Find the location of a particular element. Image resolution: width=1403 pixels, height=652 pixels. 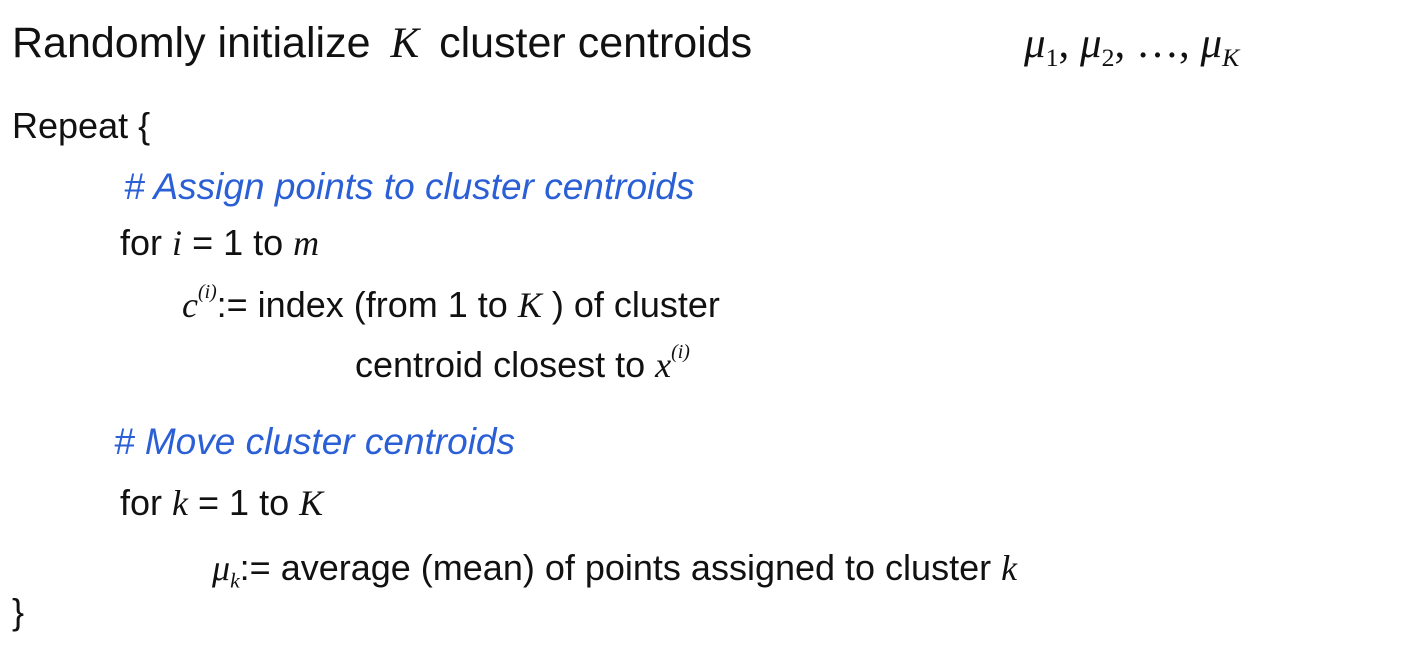

for-loop-k: for k = 1 to K is located at coordinates (222, 502).